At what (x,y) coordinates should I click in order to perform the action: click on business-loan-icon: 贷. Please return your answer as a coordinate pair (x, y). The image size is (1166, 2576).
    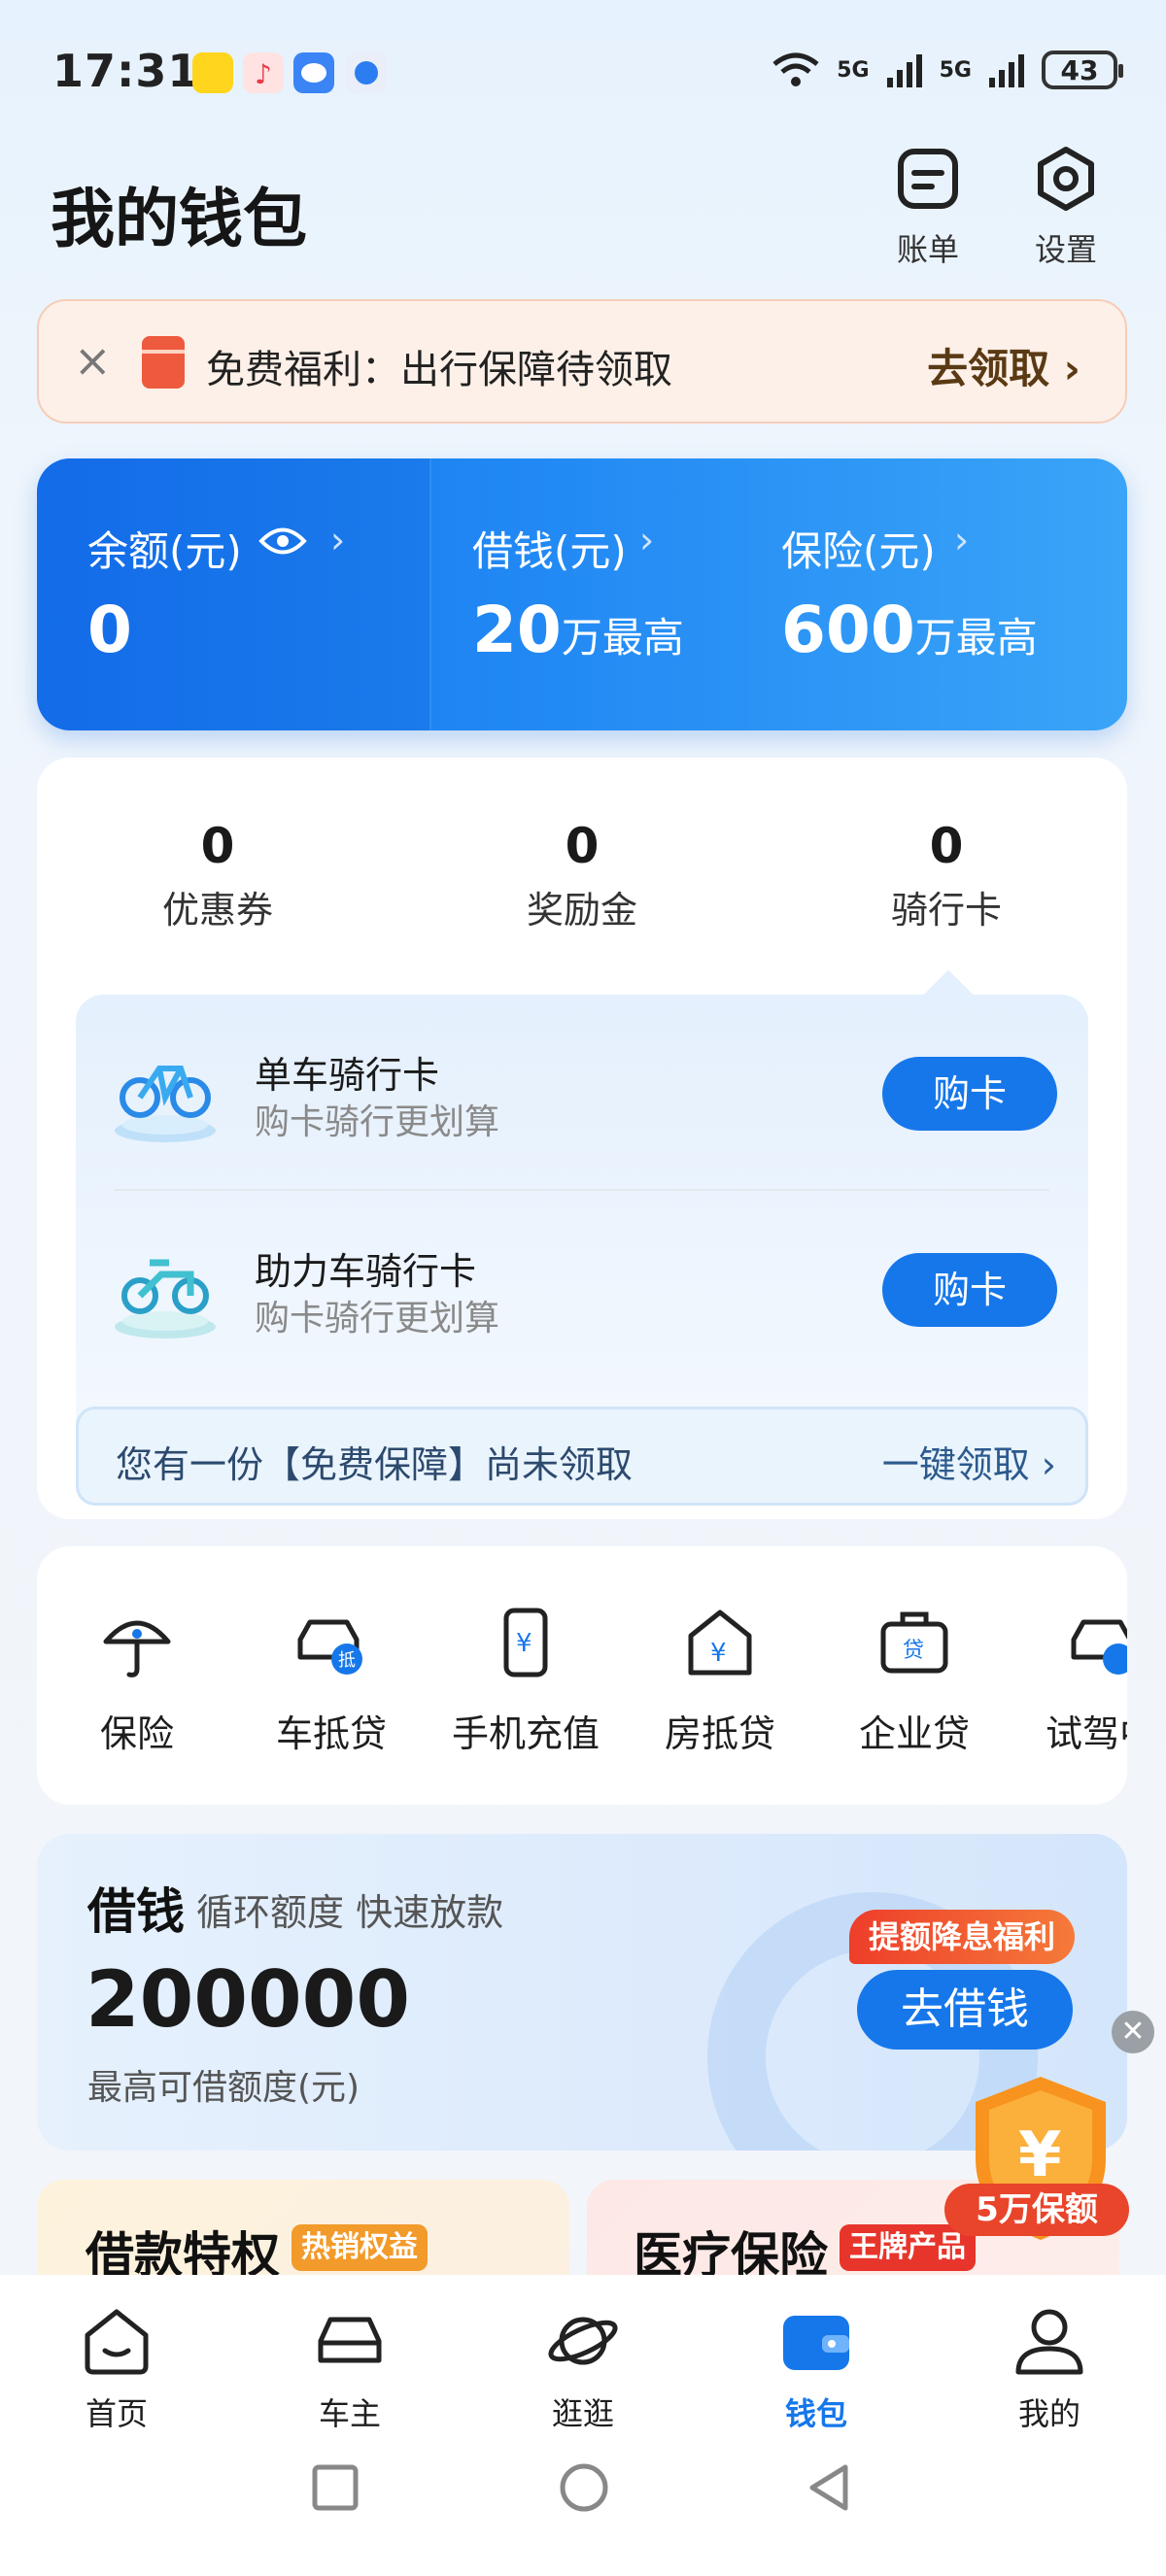
    Looking at the image, I should click on (914, 1642).